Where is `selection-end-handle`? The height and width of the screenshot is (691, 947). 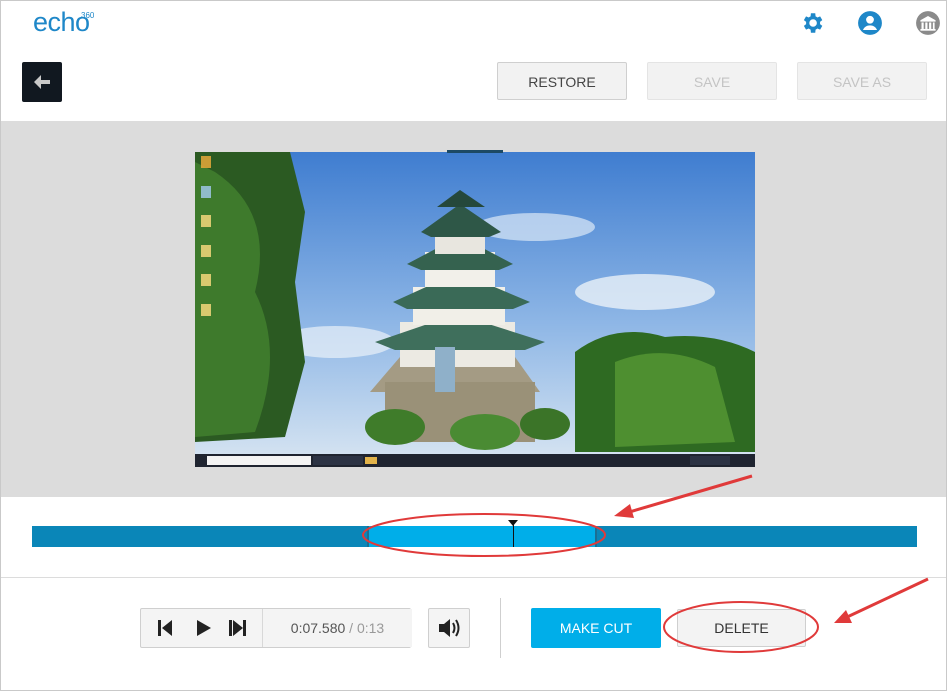 selection-end-handle is located at coordinates (596, 536).